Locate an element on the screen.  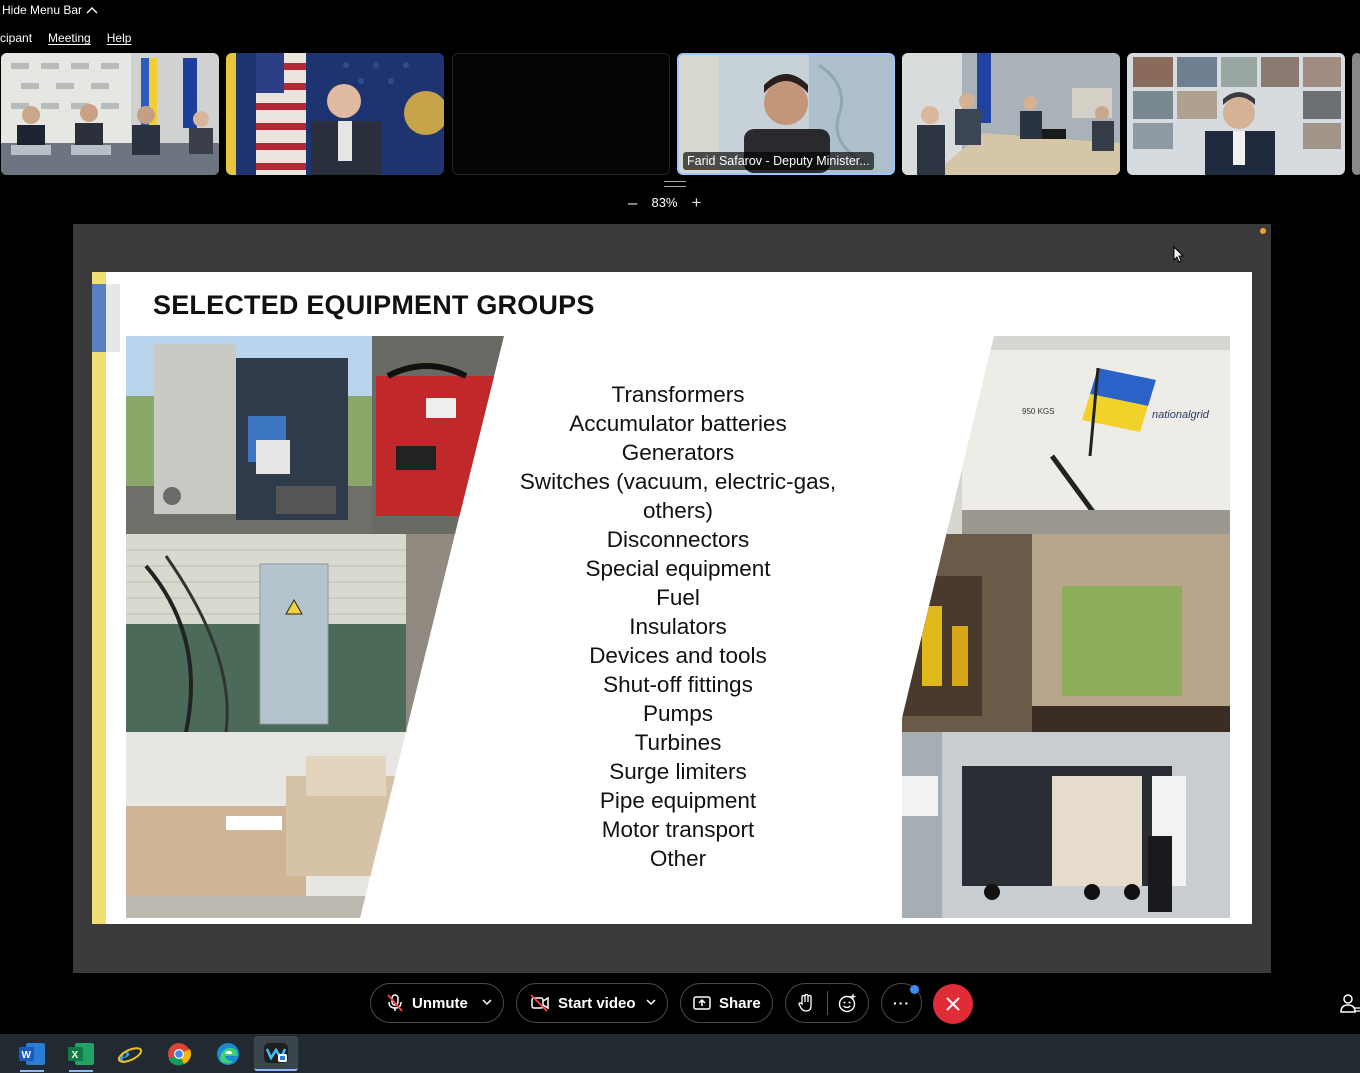
list-item: Special equipment is located at coordinates (678, 568).